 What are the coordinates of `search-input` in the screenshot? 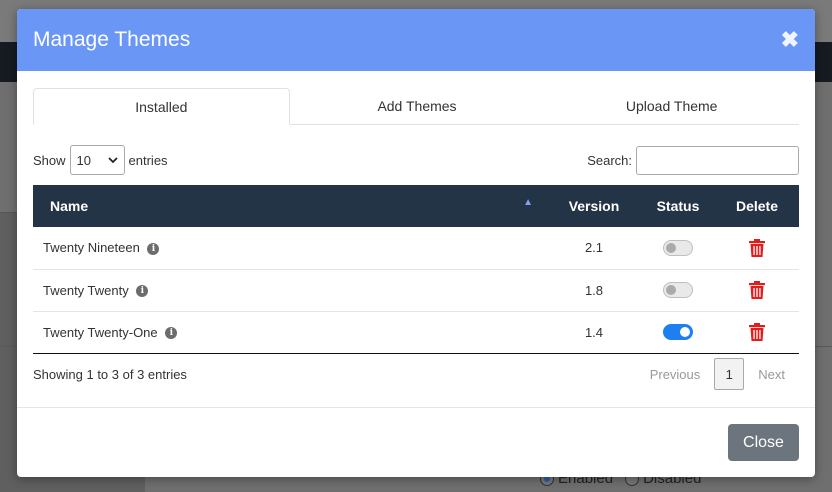 It's located at (717, 160).